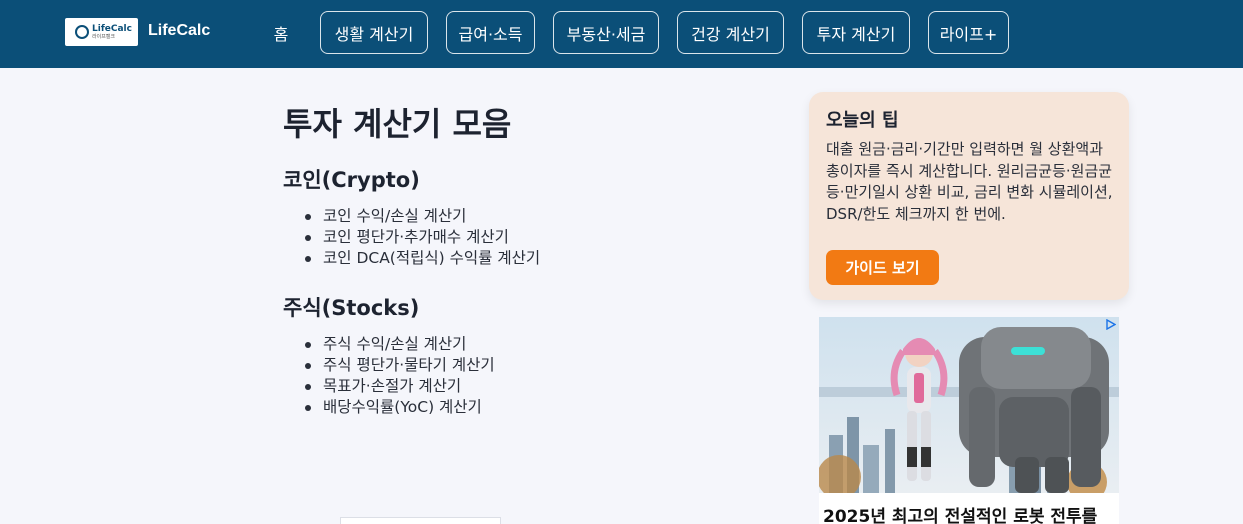 This screenshot has width=1243, height=524. What do you see at coordinates (730, 32) in the screenshot?
I see `nav-health-calculator: 건강 계산기` at bounding box center [730, 32].